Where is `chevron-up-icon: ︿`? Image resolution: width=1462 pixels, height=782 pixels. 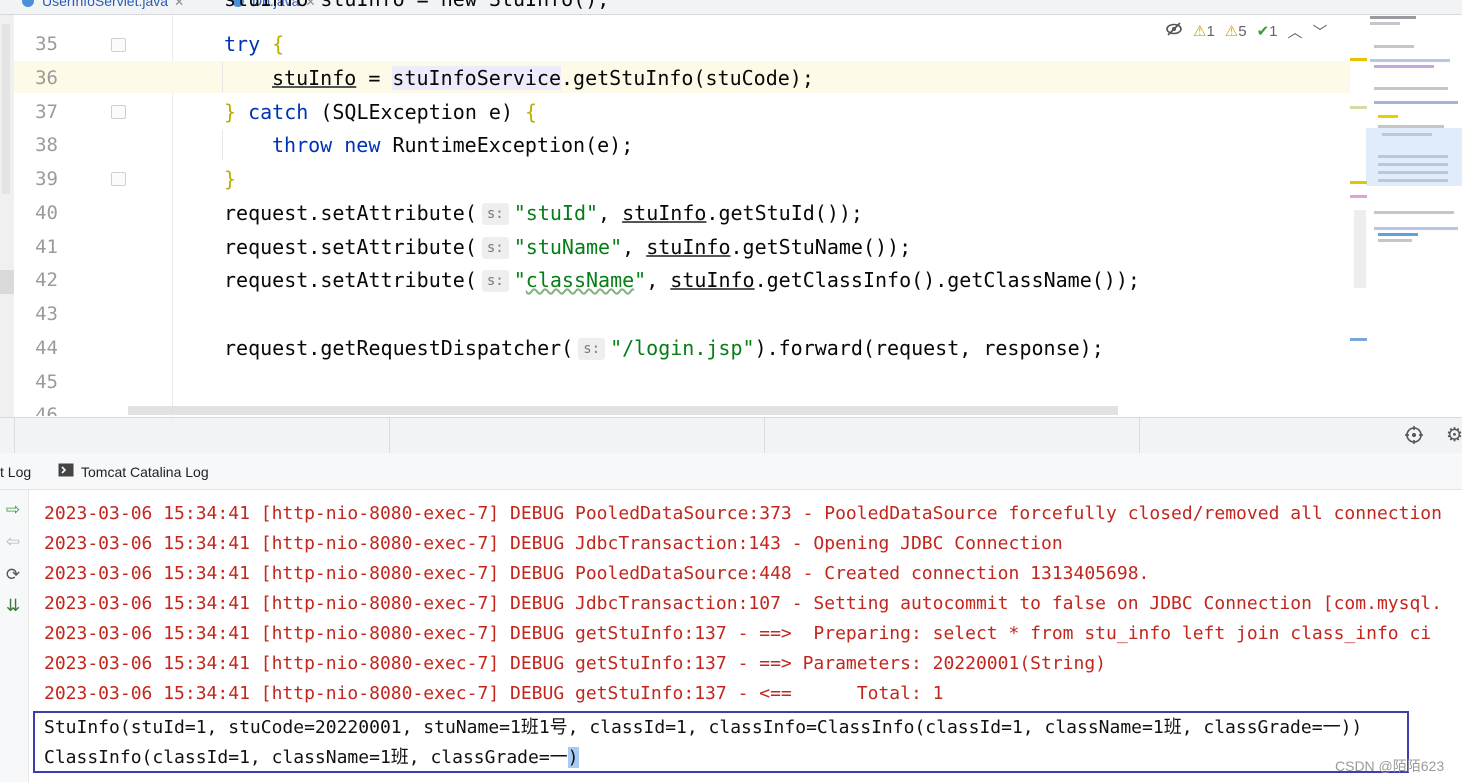 chevron-up-icon: ︿ is located at coordinates (1295, 31).